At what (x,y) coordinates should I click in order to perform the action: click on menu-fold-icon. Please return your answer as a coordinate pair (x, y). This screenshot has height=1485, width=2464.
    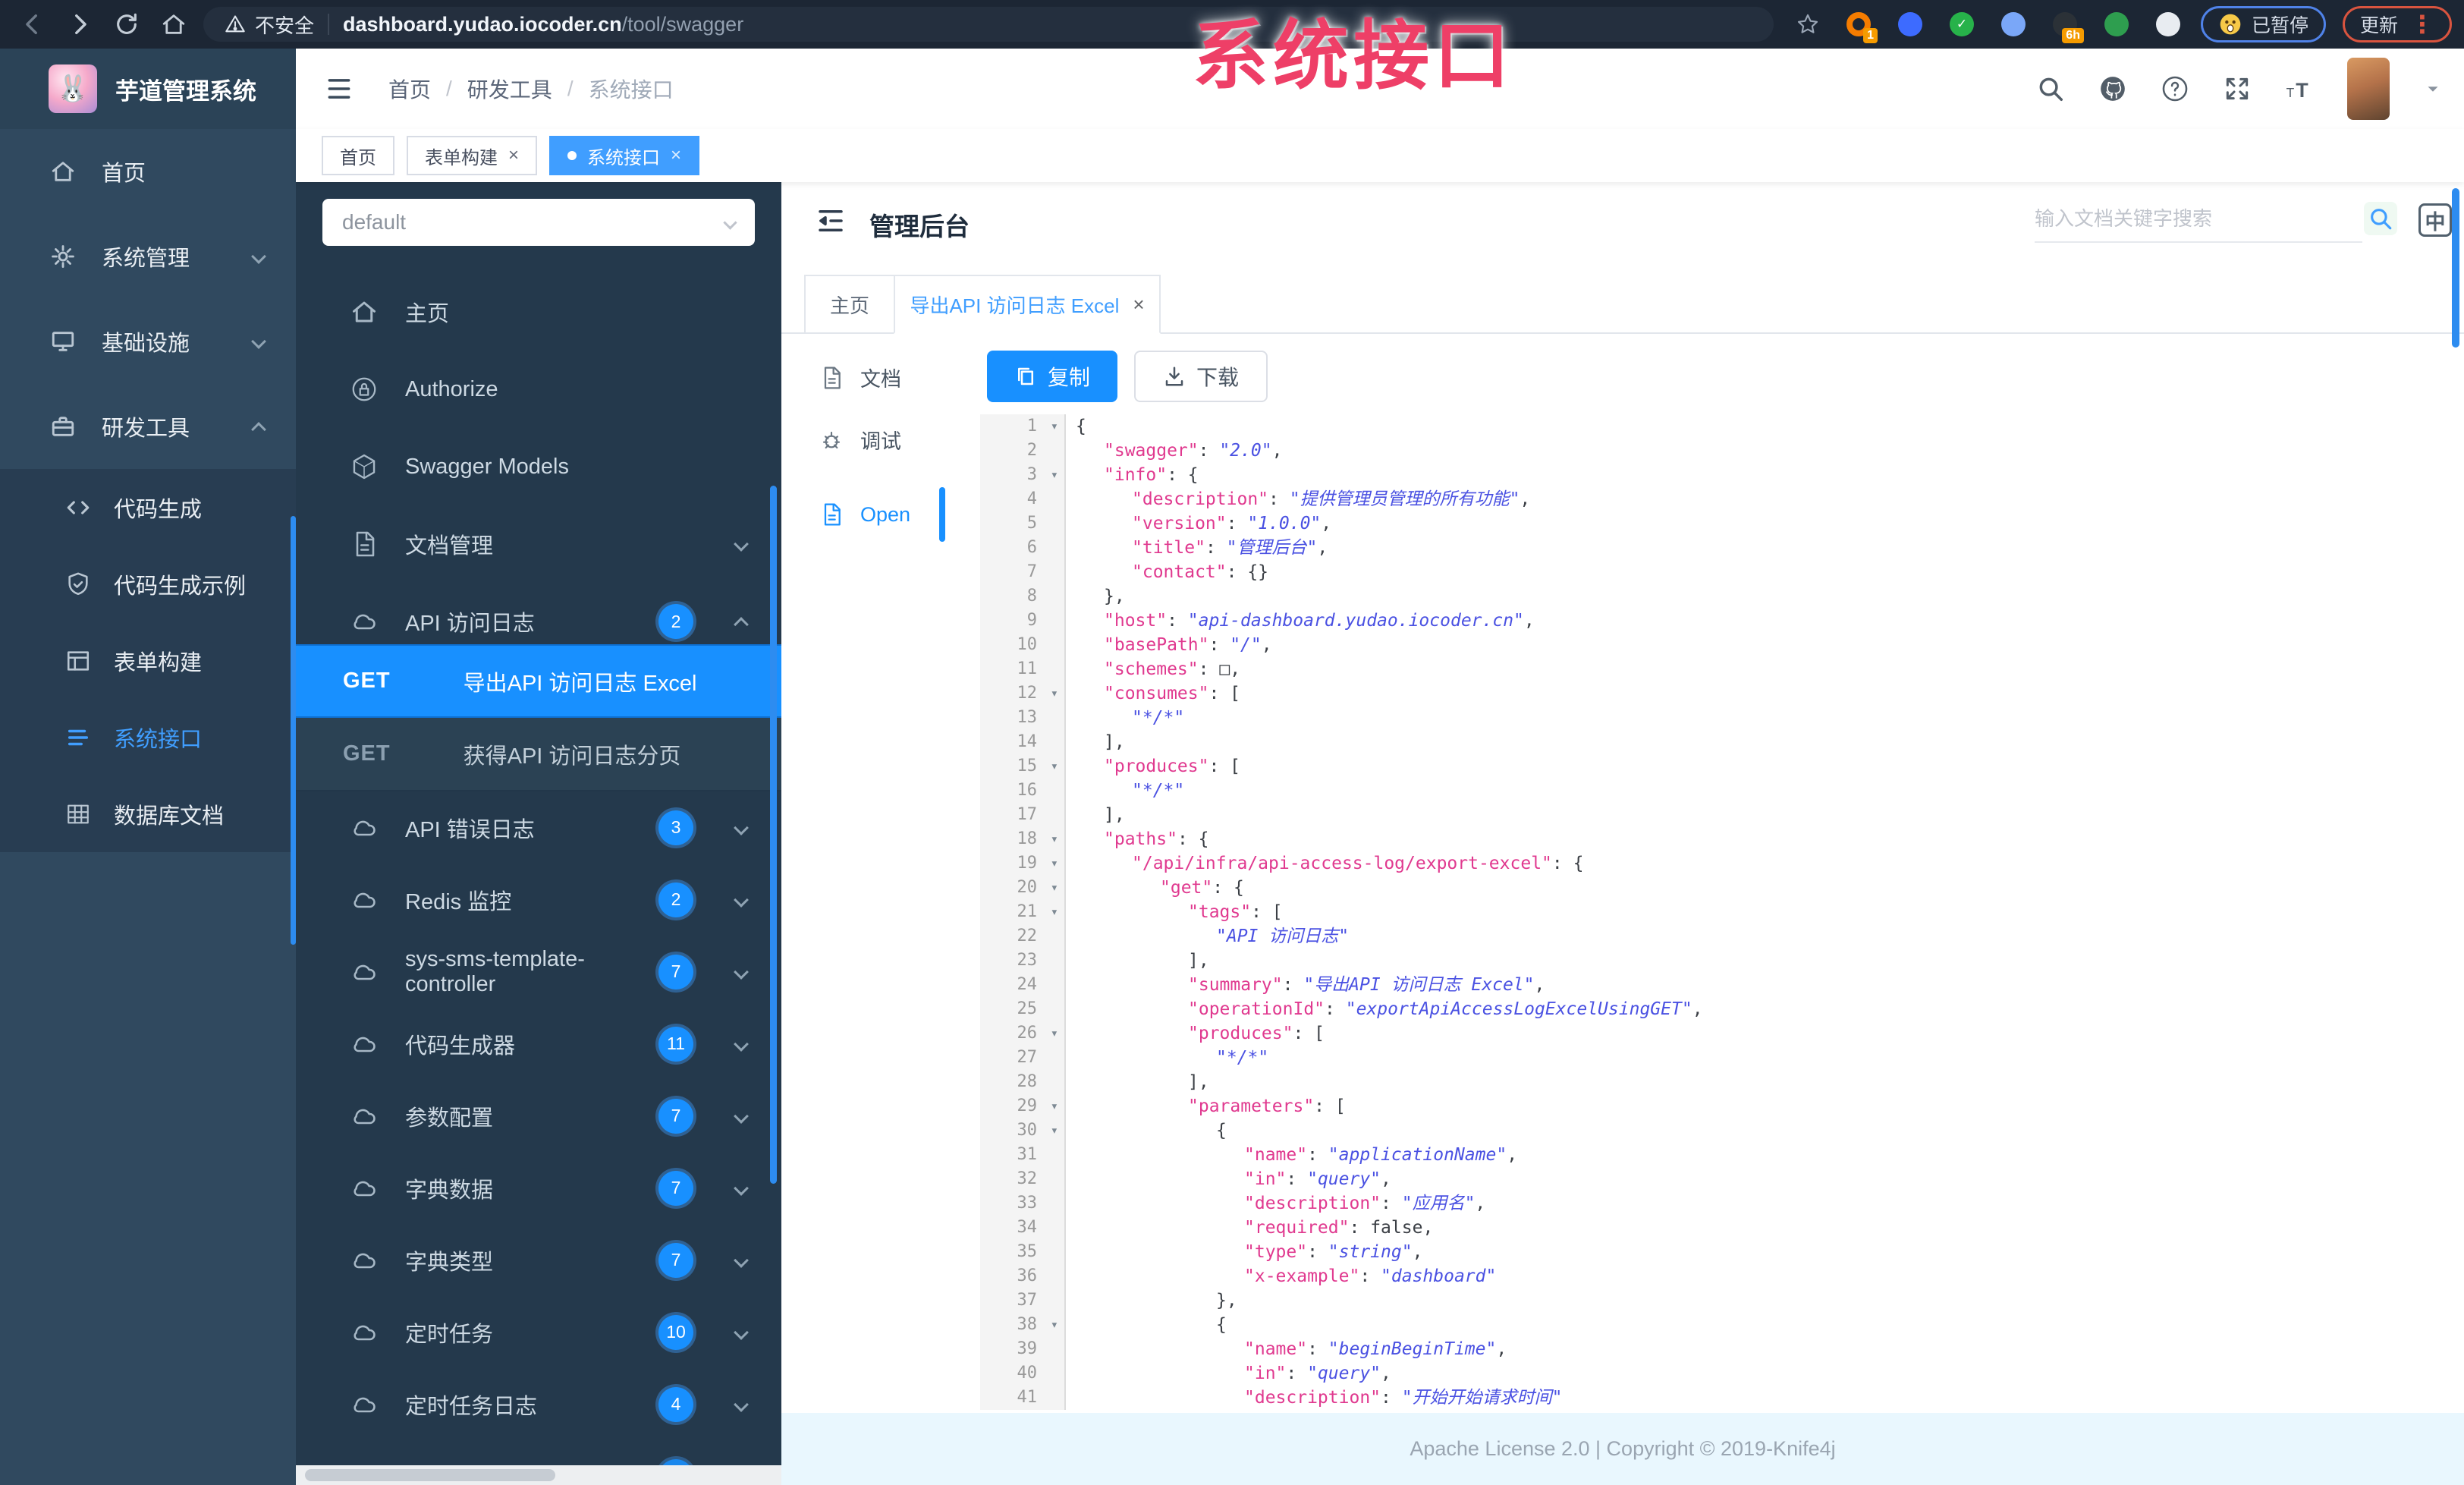
    Looking at the image, I should click on (831, 221).